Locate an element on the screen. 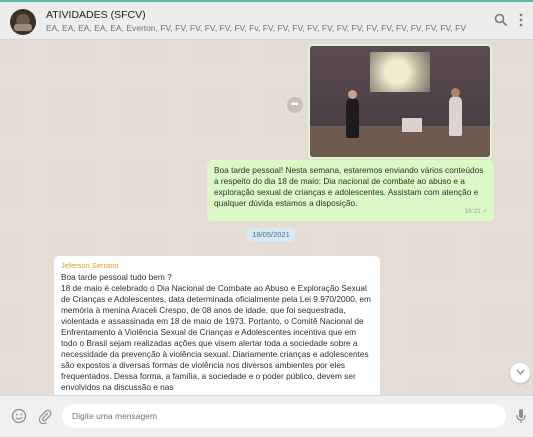  photo-head-right is located at coordinates (455, 92).